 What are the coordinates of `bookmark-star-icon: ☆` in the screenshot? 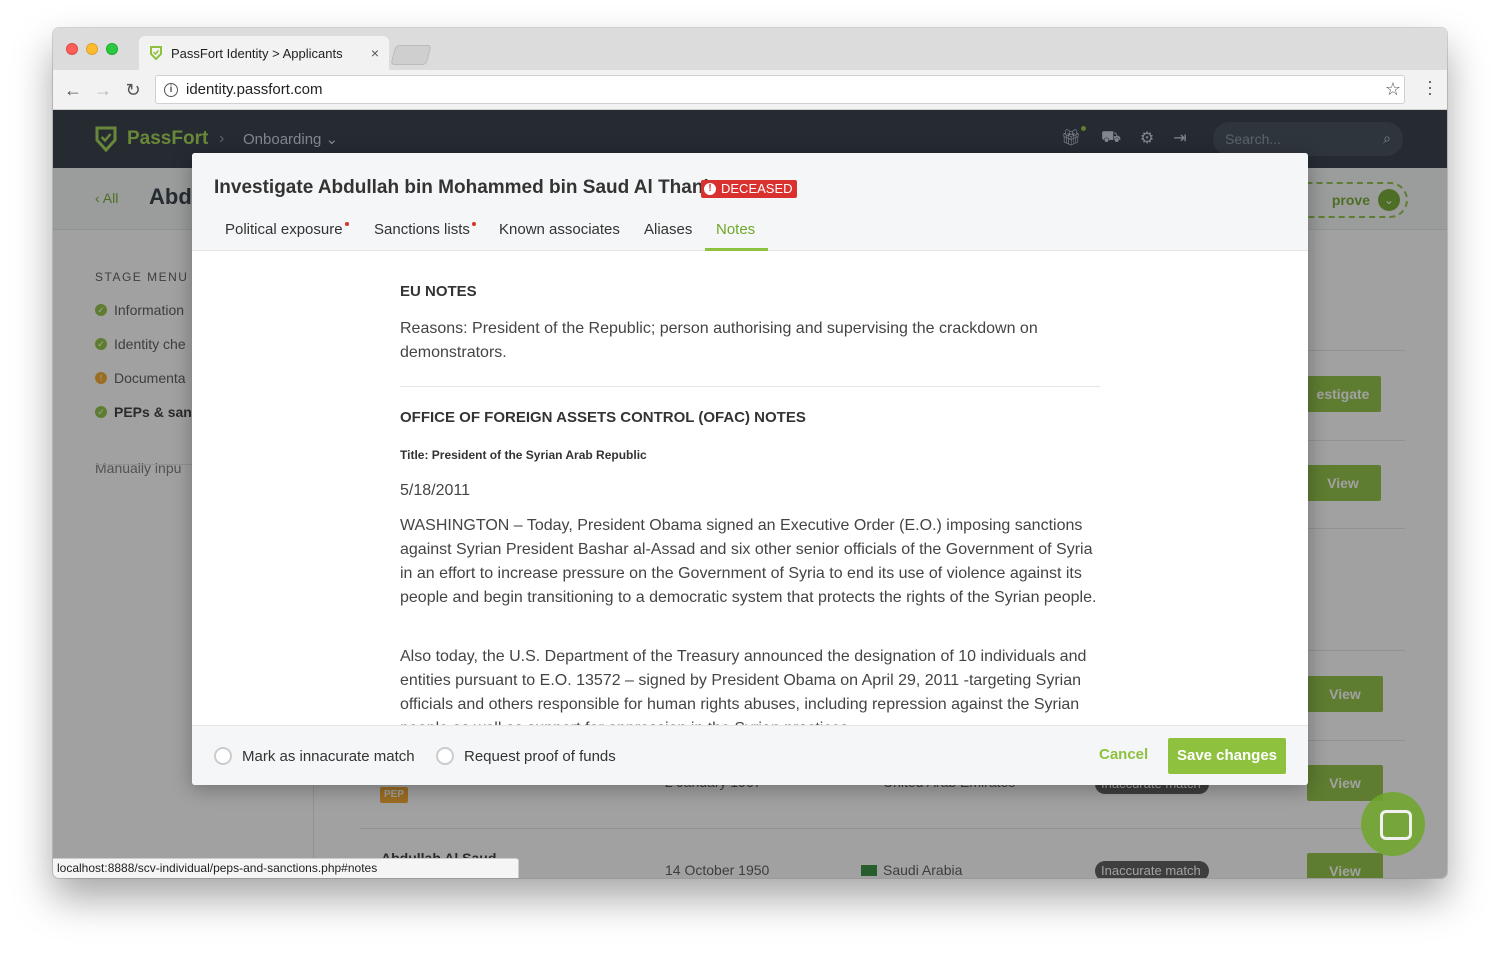 It's located at (1393, 89).